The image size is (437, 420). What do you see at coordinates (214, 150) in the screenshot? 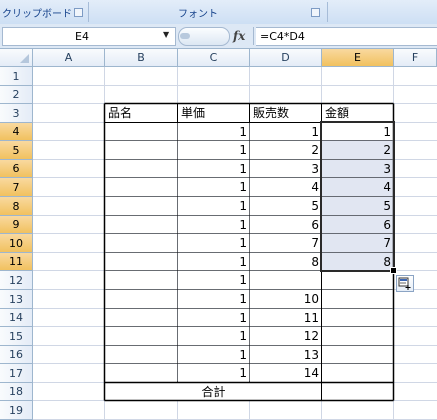
I see `cell-c5: 1` at bounding box center [214, 150].